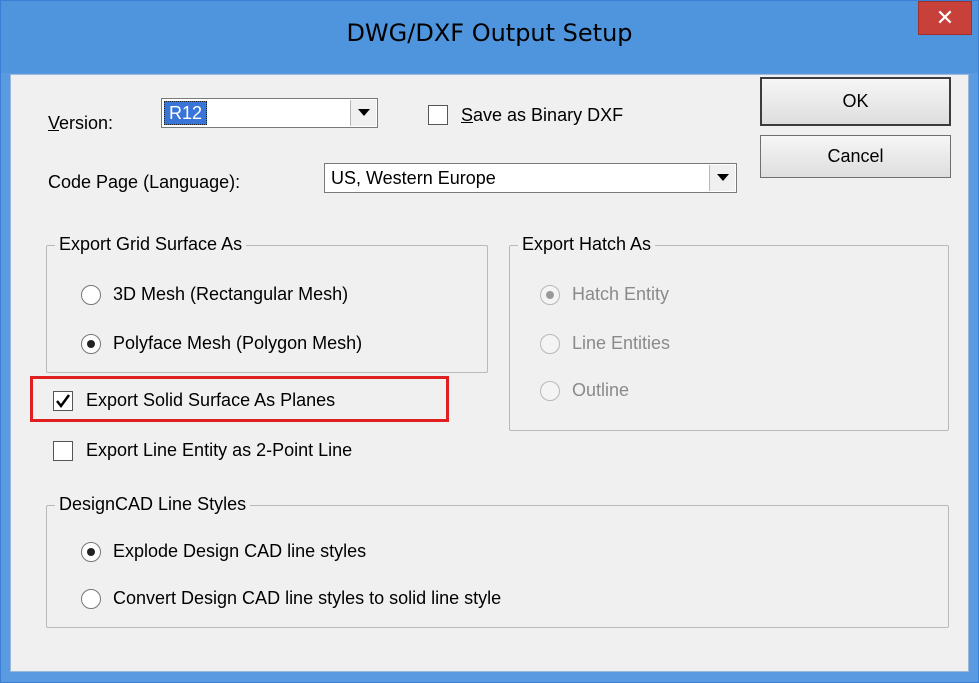 The image size is (979, 683). What do you see at coordinates (621, 294) in the screenshot?
I see `radio-hatch-entity-label: Hatch Entity` at bounding box center [621, 294].